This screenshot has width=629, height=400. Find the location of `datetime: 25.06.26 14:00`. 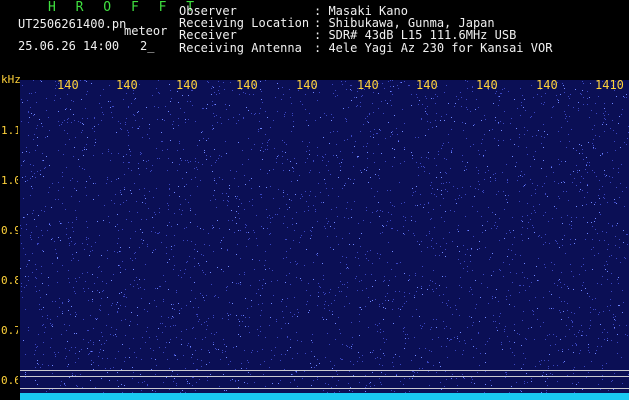

datetime: 25.06.26 14:00 is located at coordinates (69, 46).